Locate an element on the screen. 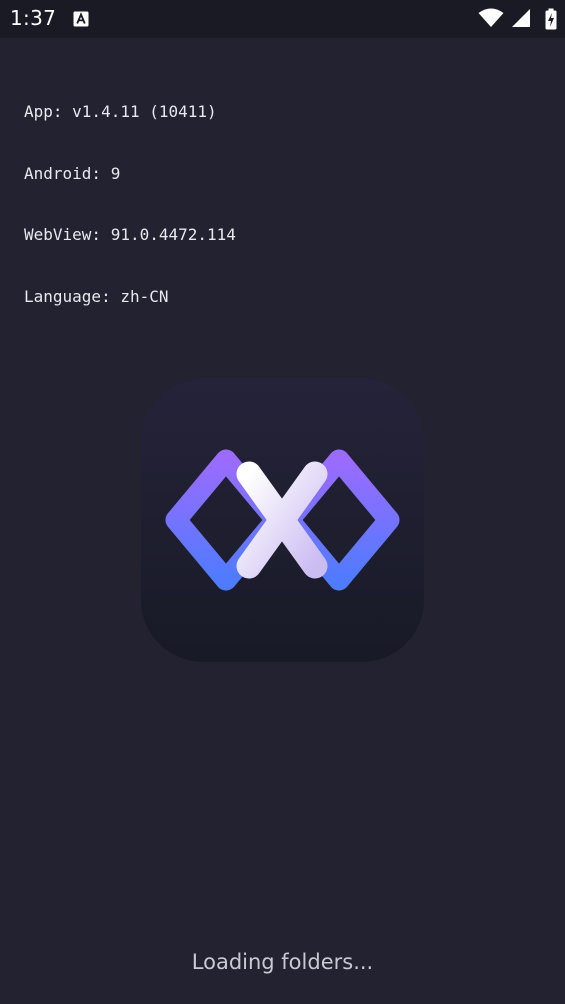  app-version-line: App: v1.4.11 (10411) is located at coordinates (120, 111).